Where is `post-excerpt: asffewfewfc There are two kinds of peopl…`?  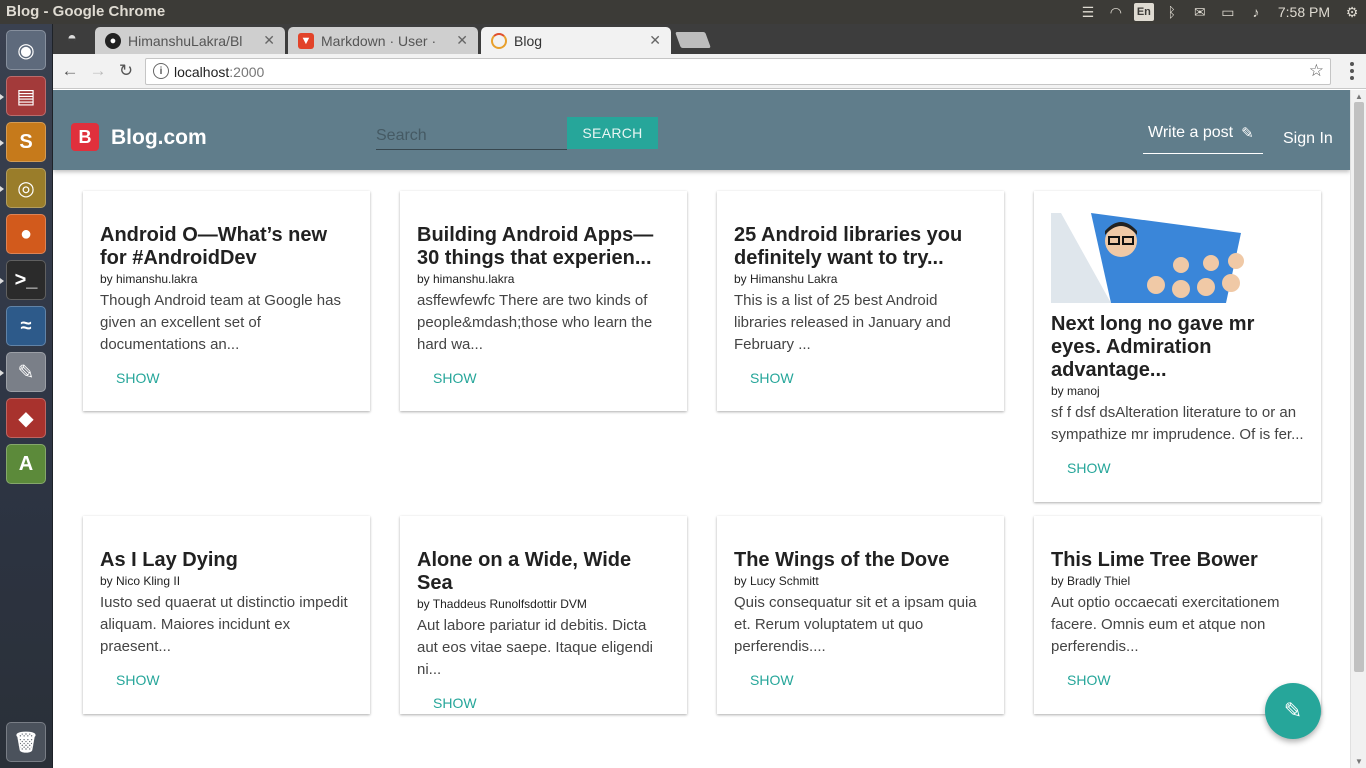
post-excerpt: asffewfewfc There are two kinds of peopl… is located at coordinates (535, 322).